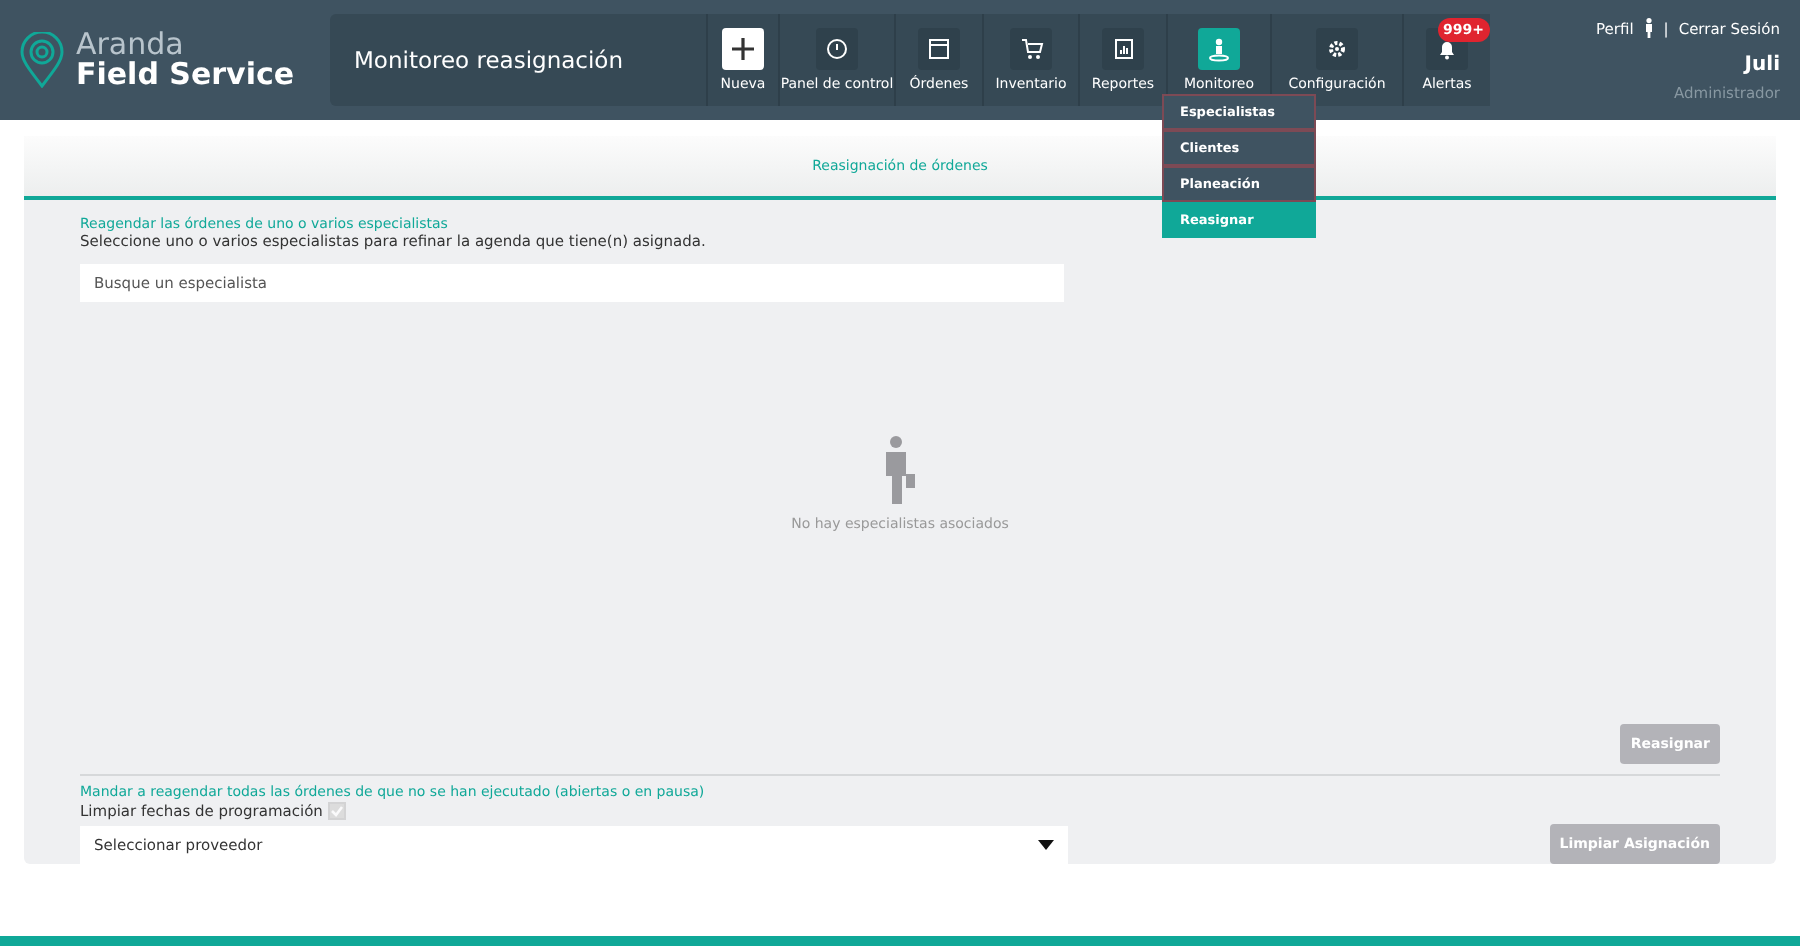  What do you see at coordinates (185, 75) in the screenshot?
I see `brand-product: Field Service` at bounding box center [185, 75].